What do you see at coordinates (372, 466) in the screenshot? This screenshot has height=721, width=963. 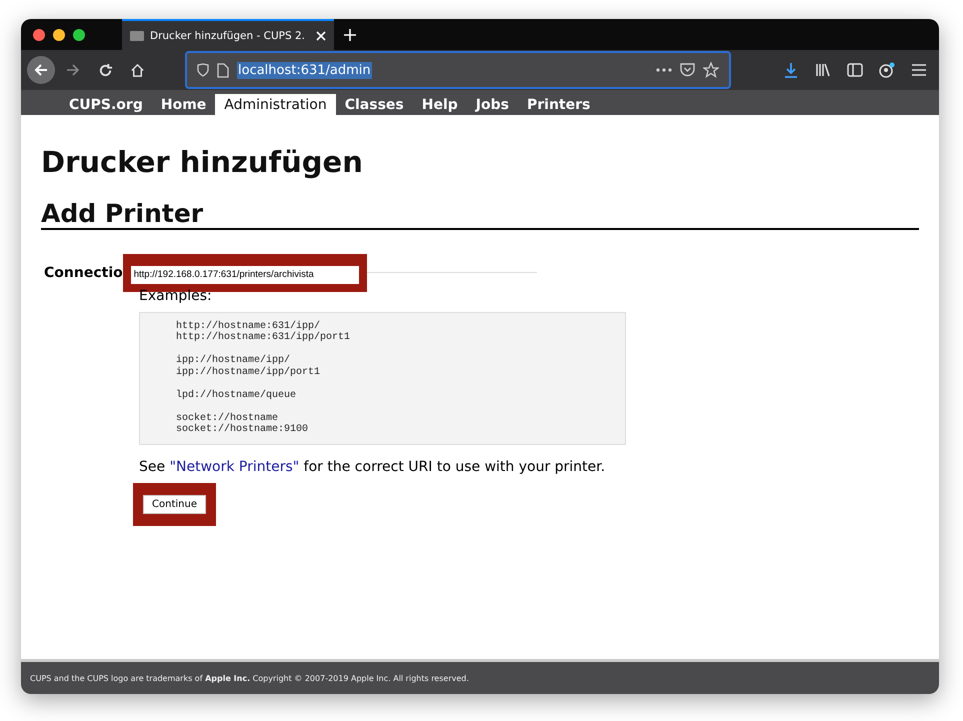 I see `uri-hint: See "Network Printers" for the correct URI to use with your printer.` at bounding box center [372, 466].